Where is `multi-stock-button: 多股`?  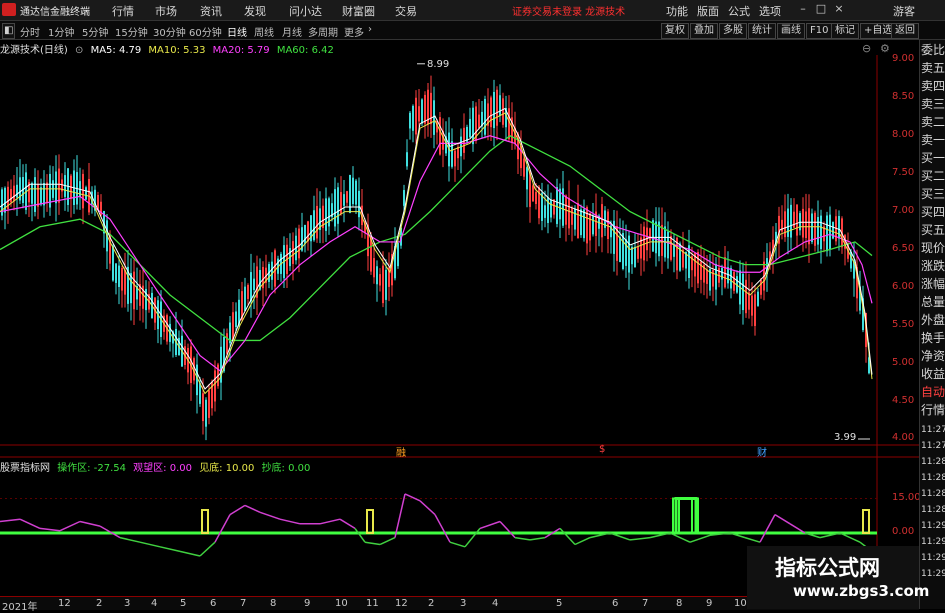 multi-stock-button: 多股 is located at coordinates (733, 31).